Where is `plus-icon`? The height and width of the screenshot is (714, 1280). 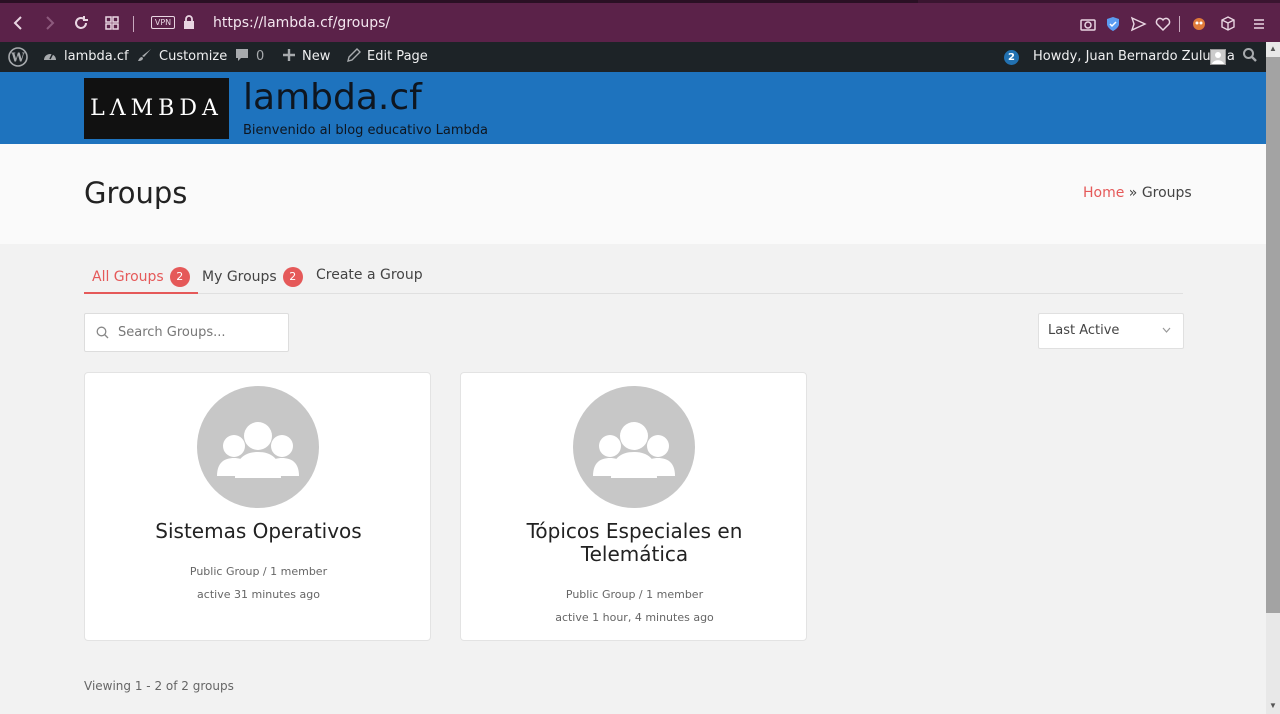
plus-icon is located at coordinates (289, 57).